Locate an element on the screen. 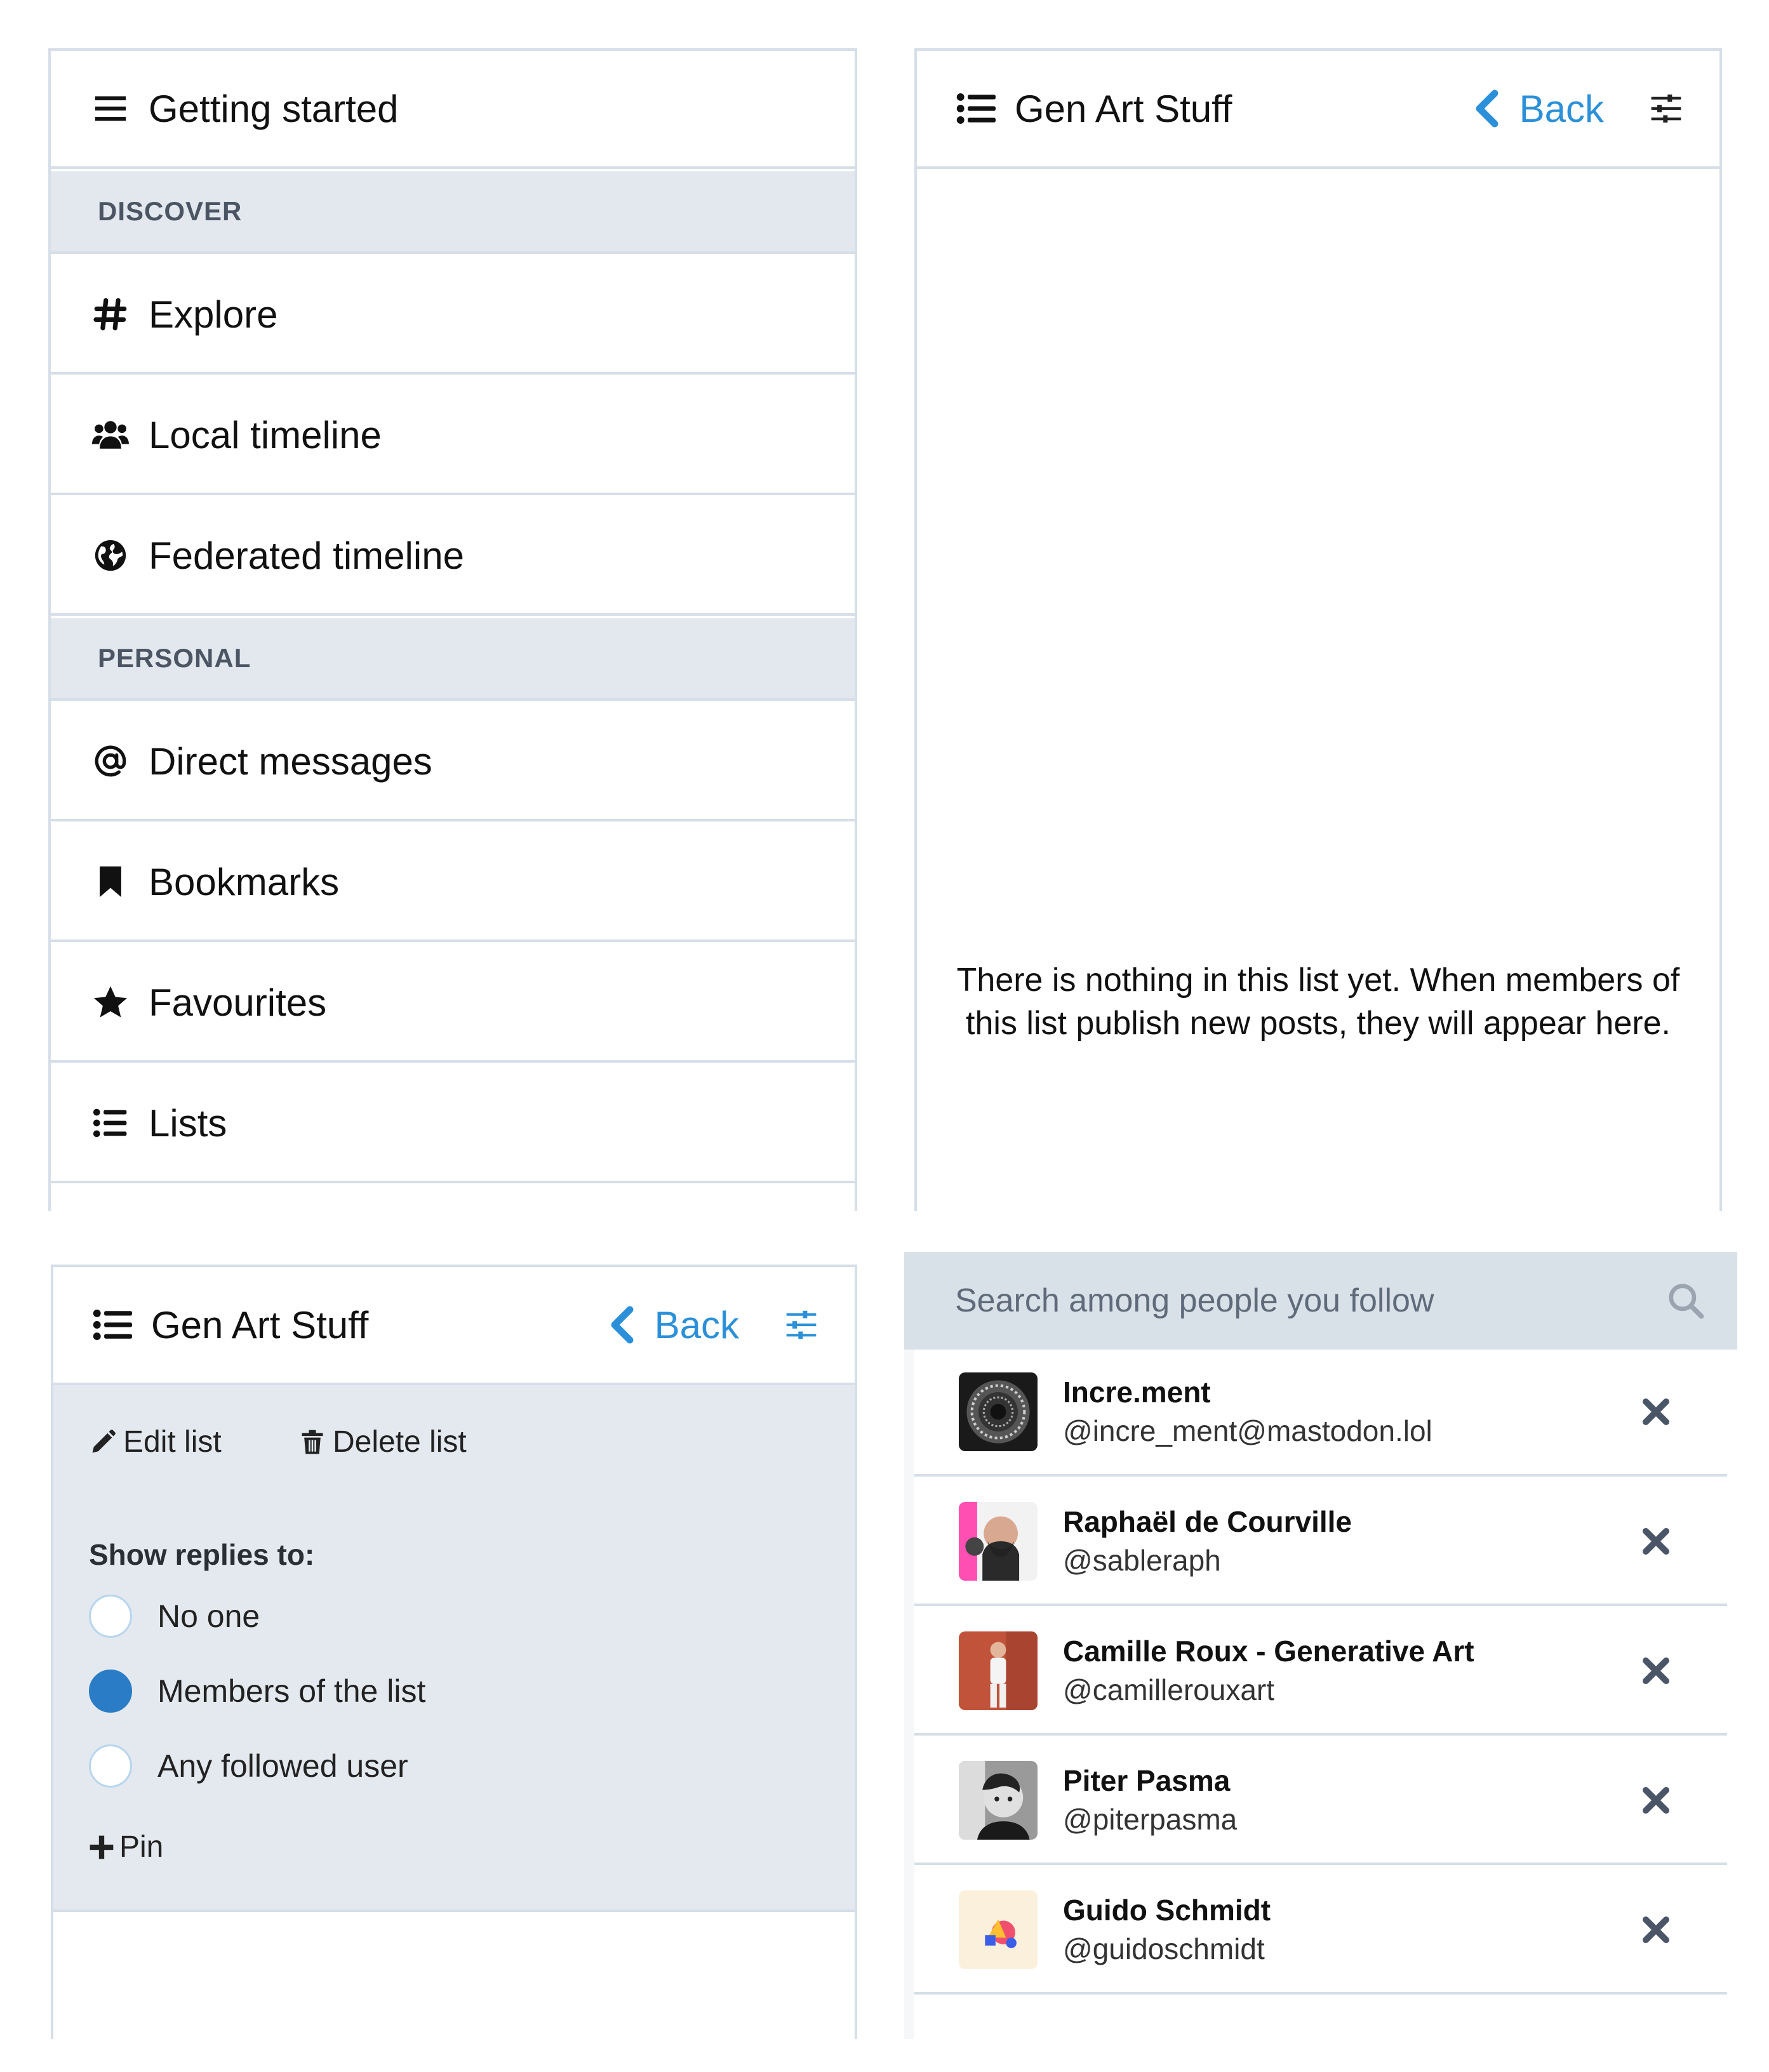 This screenshot has height=2072, width=1769. member-info: Piter Pasma @piterpasma is located at coordinates (1352, 1800).